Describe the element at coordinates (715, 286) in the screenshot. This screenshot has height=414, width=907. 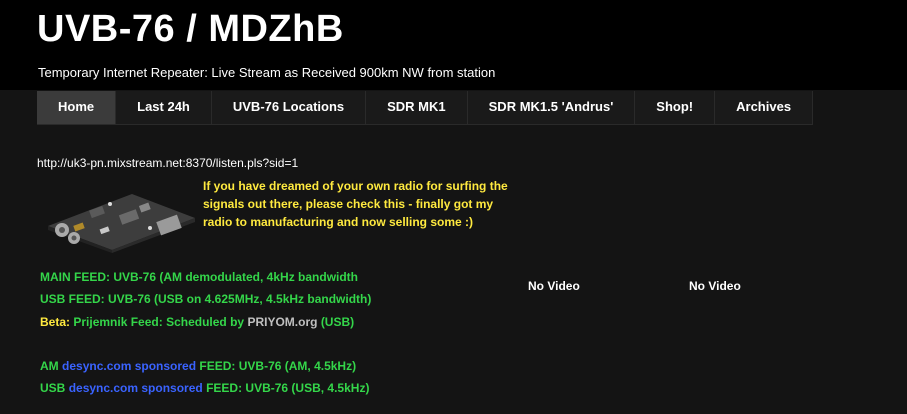
I see `video-placeholder-right: No Video` at that location.